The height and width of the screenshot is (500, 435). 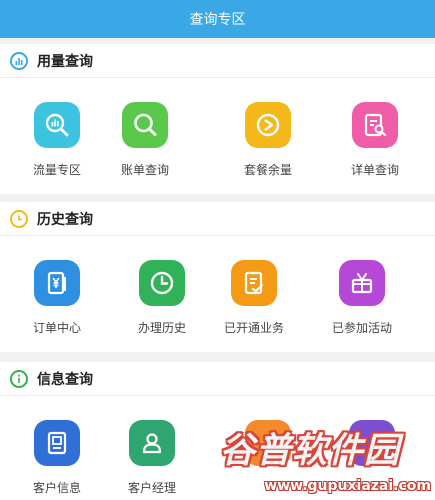 I want to click on history-section-title: 历史查询, so click(x=65, y=219).